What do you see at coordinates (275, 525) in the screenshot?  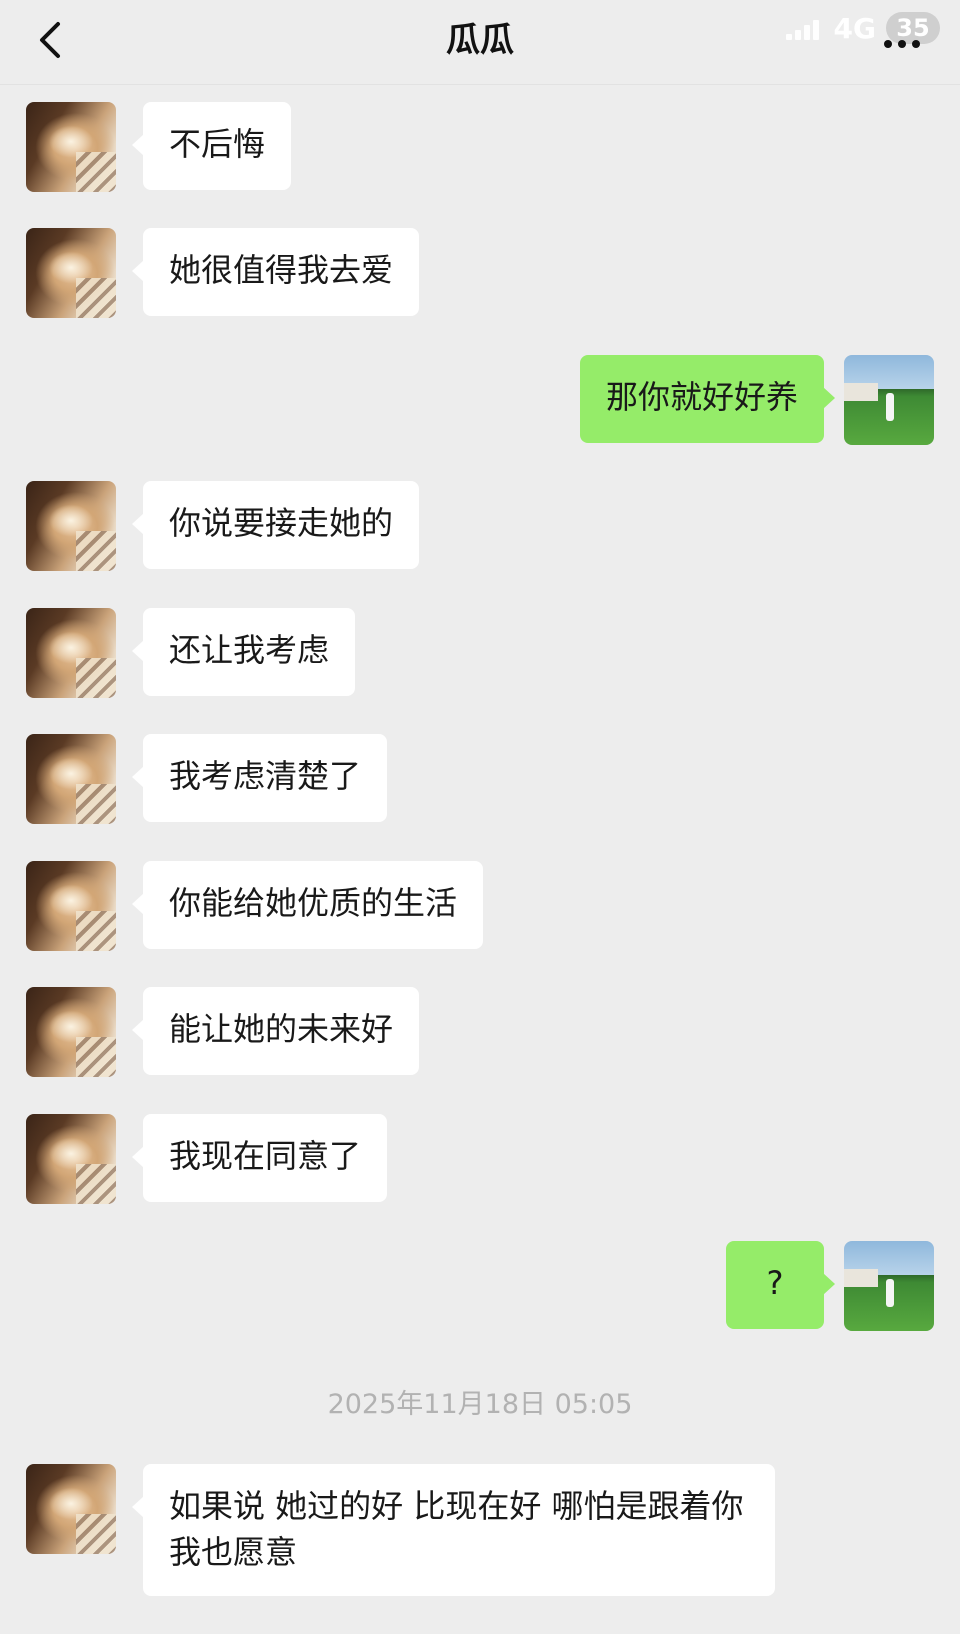 I see `incoming-message-bubble: 你说要接走她的` at bounding box center [275, 525].